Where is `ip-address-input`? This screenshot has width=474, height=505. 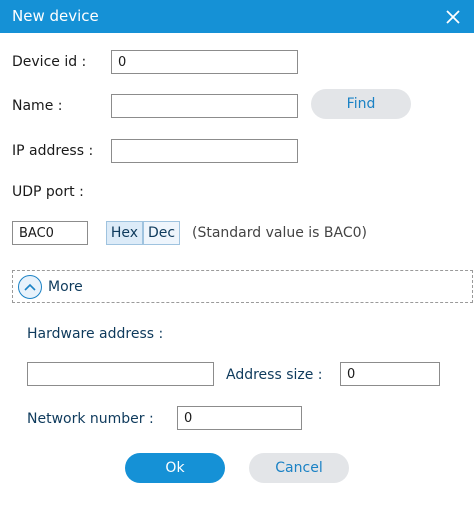 ip-address-input is located at coordinates (204, 151).